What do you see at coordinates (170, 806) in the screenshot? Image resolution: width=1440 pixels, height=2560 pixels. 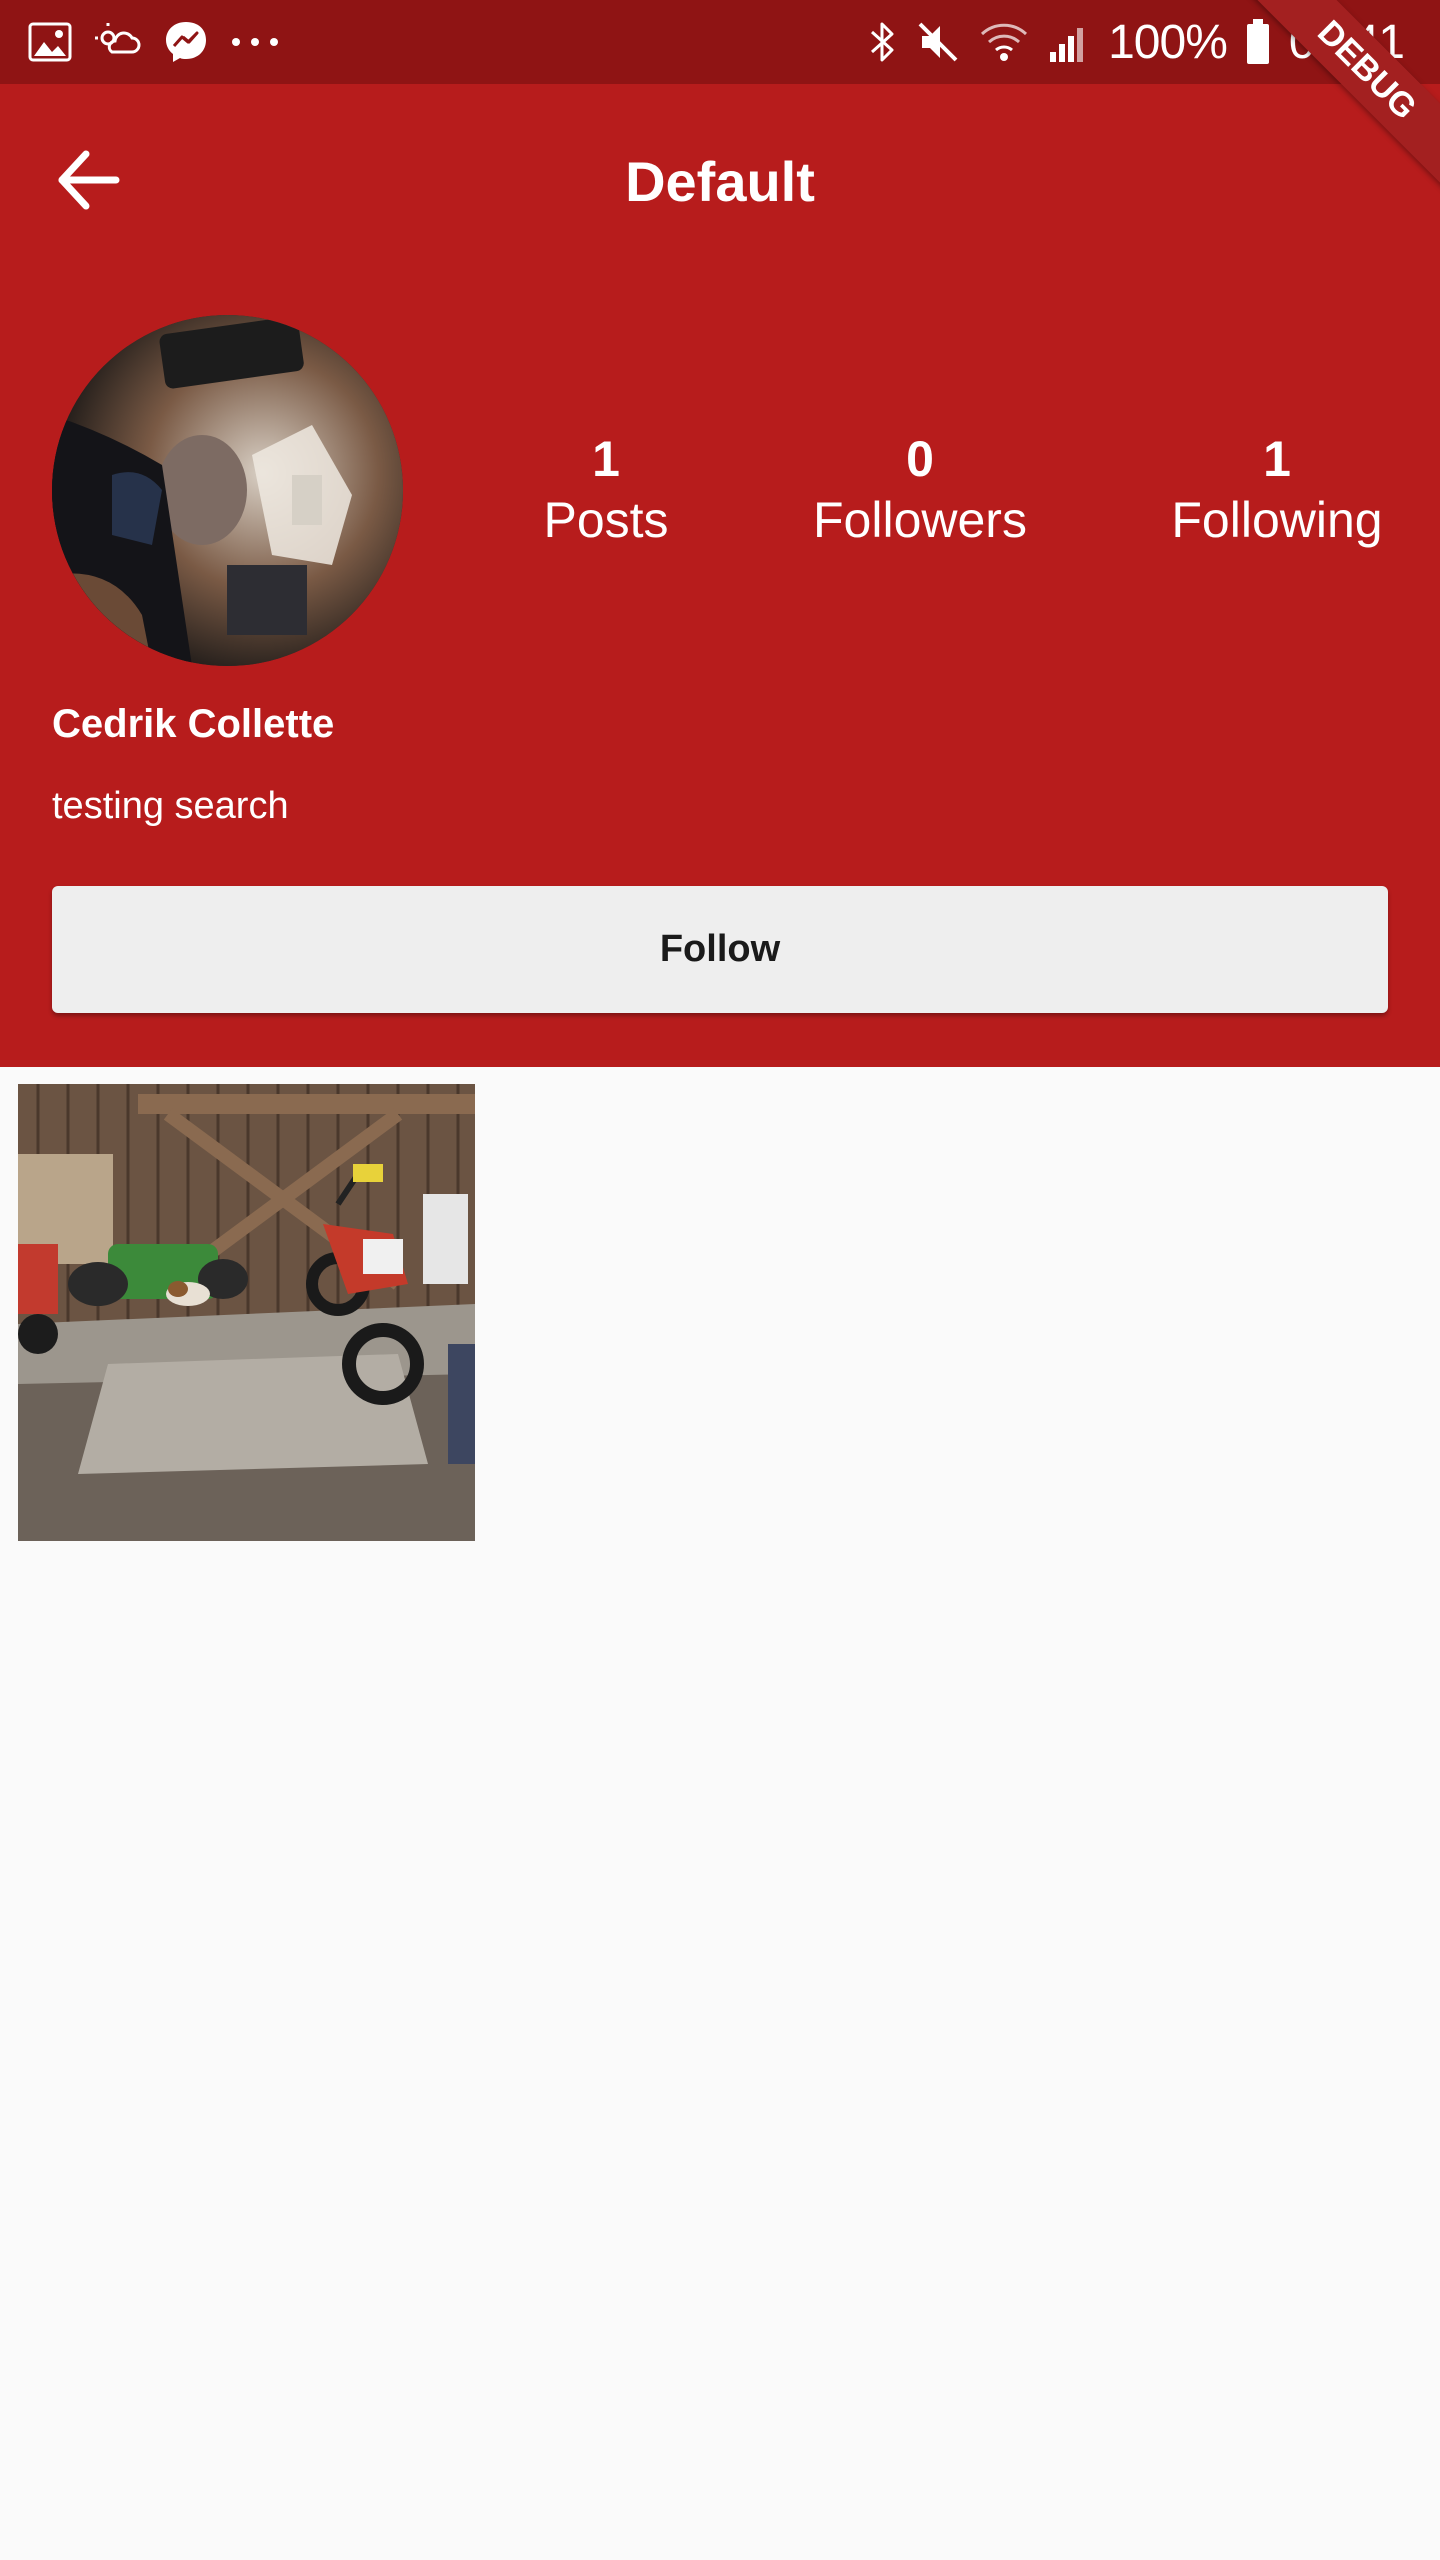 I see `bio: testing search` at bounding box center [170, 806].